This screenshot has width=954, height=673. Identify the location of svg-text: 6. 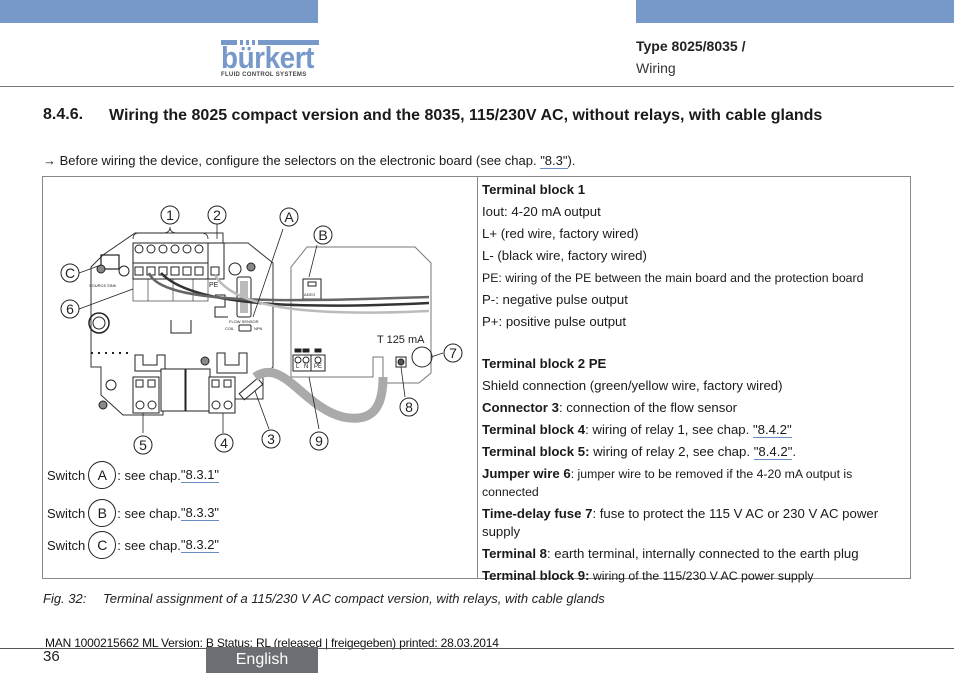
(70, 309).